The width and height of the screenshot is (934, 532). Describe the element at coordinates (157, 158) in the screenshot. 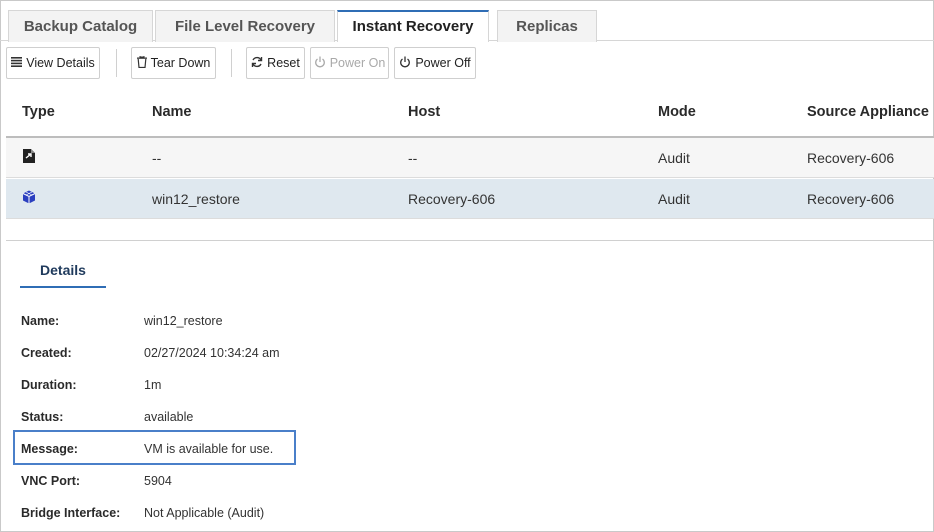

I see `row-name: --` at that location.